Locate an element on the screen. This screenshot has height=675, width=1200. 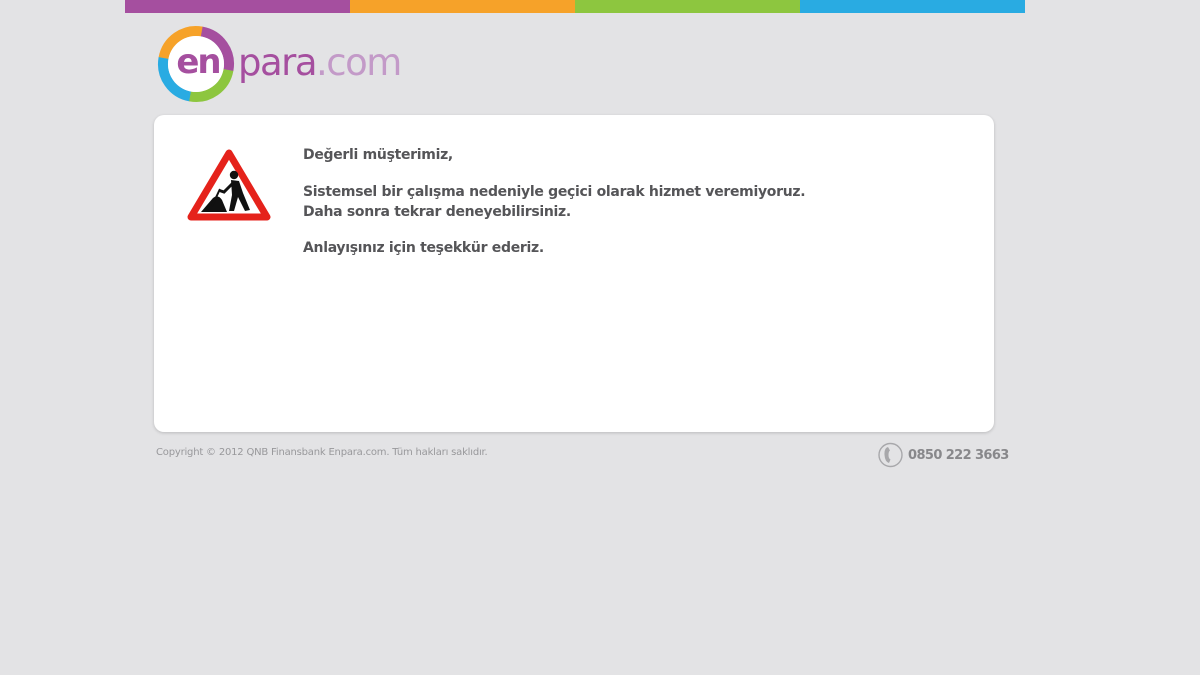
stripe-blue is located at coordinates (912, 6).